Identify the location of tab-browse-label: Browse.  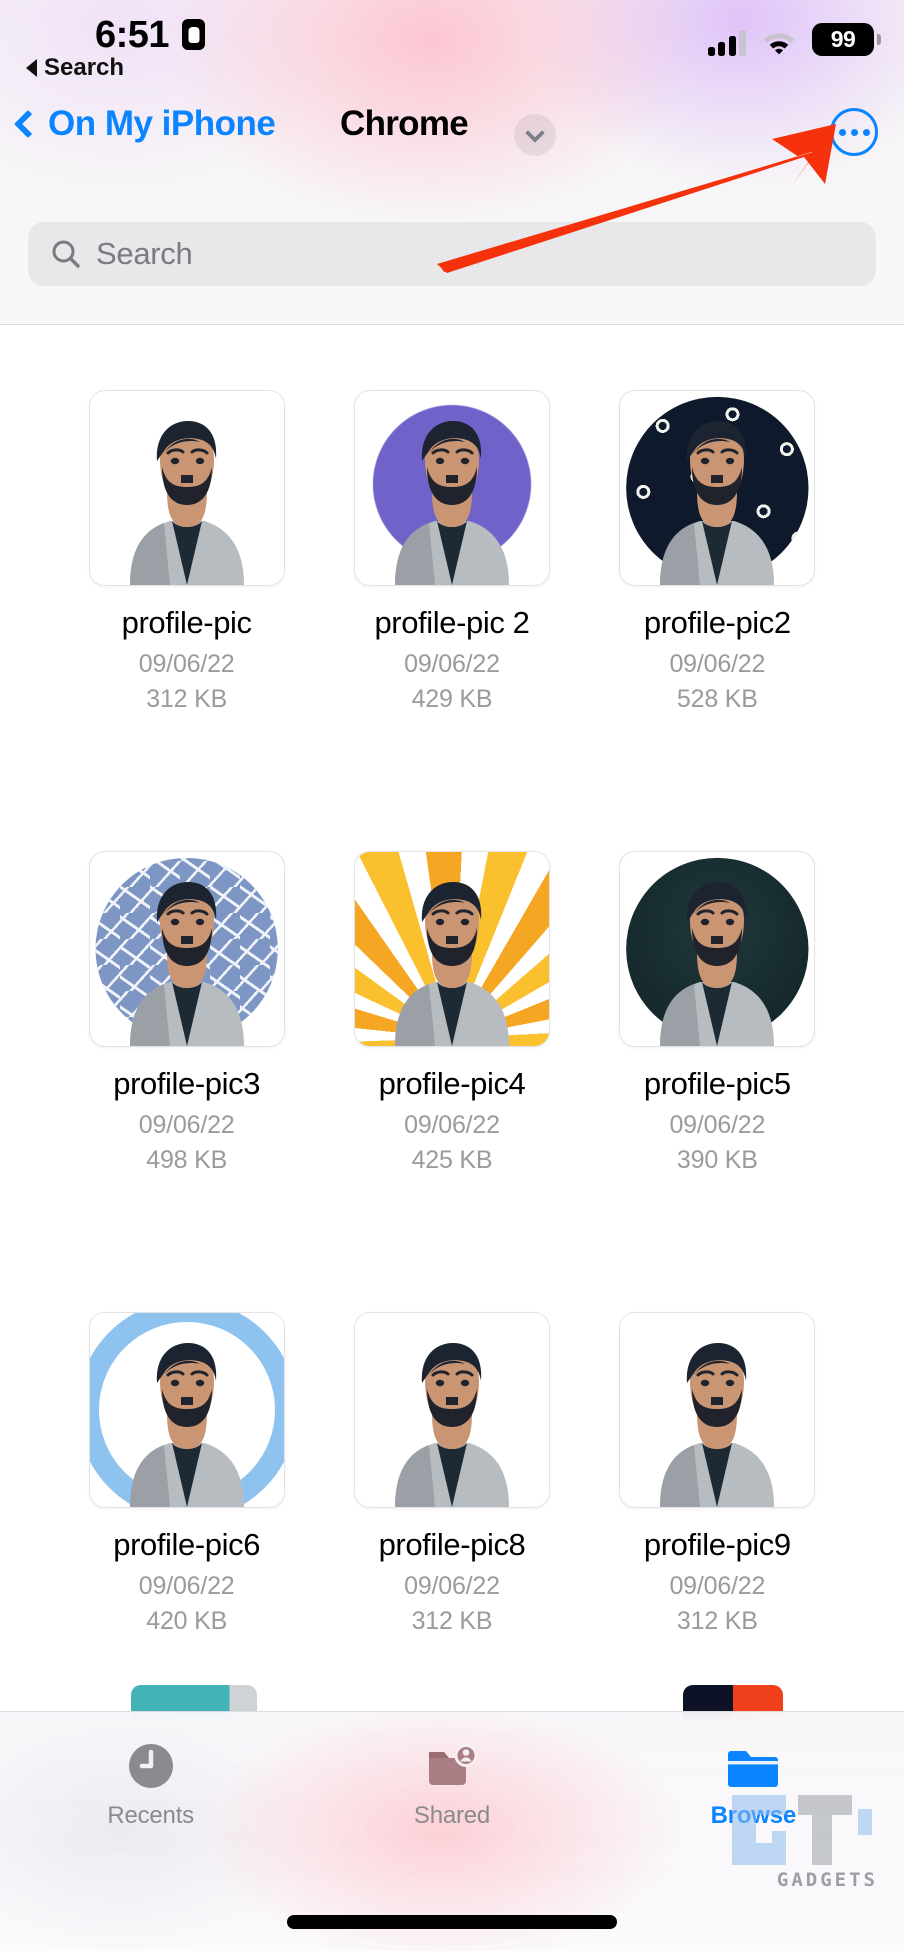
(753, 1815).